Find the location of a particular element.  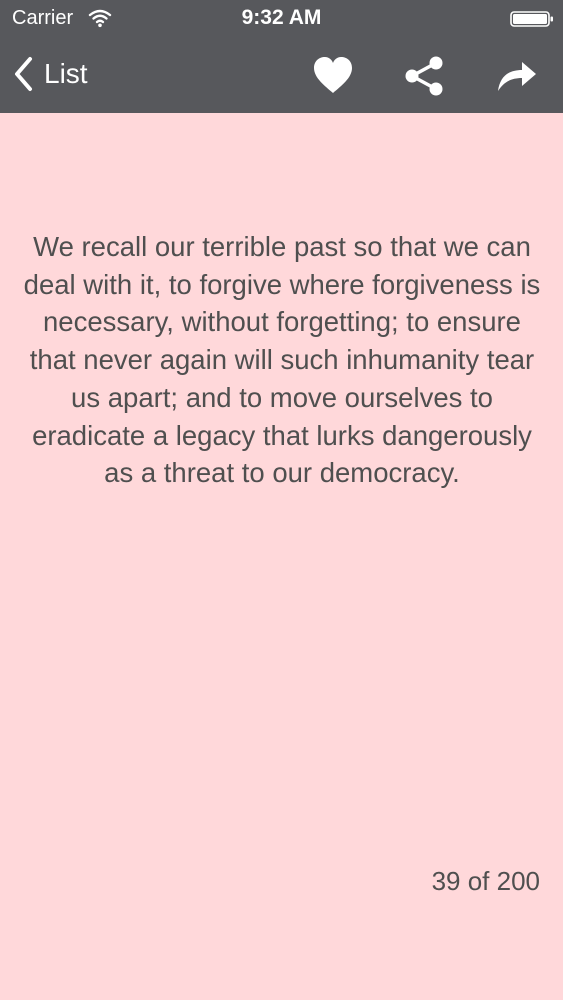

status-time: 9:32 AM is located at coordinates (281, 17).